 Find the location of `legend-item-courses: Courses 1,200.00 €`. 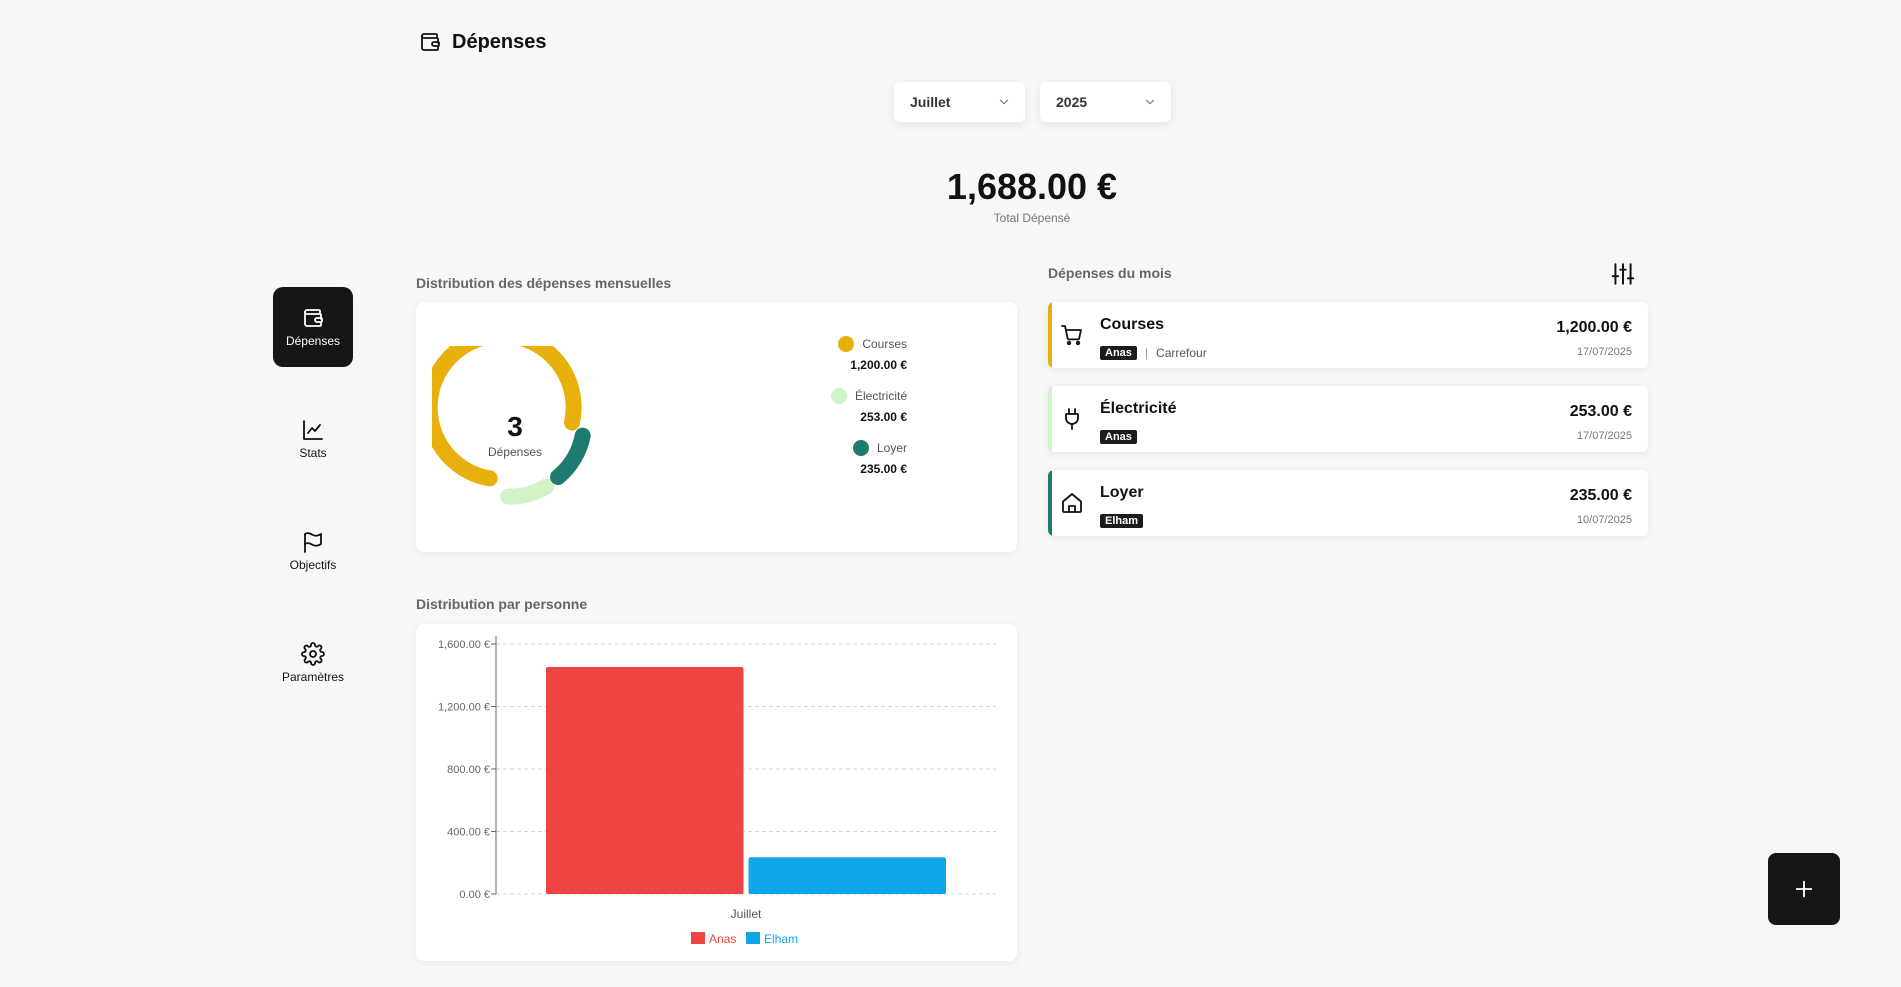

legend-item-courses: Courses 1,200.00 € is located at coordinates (872, 354).